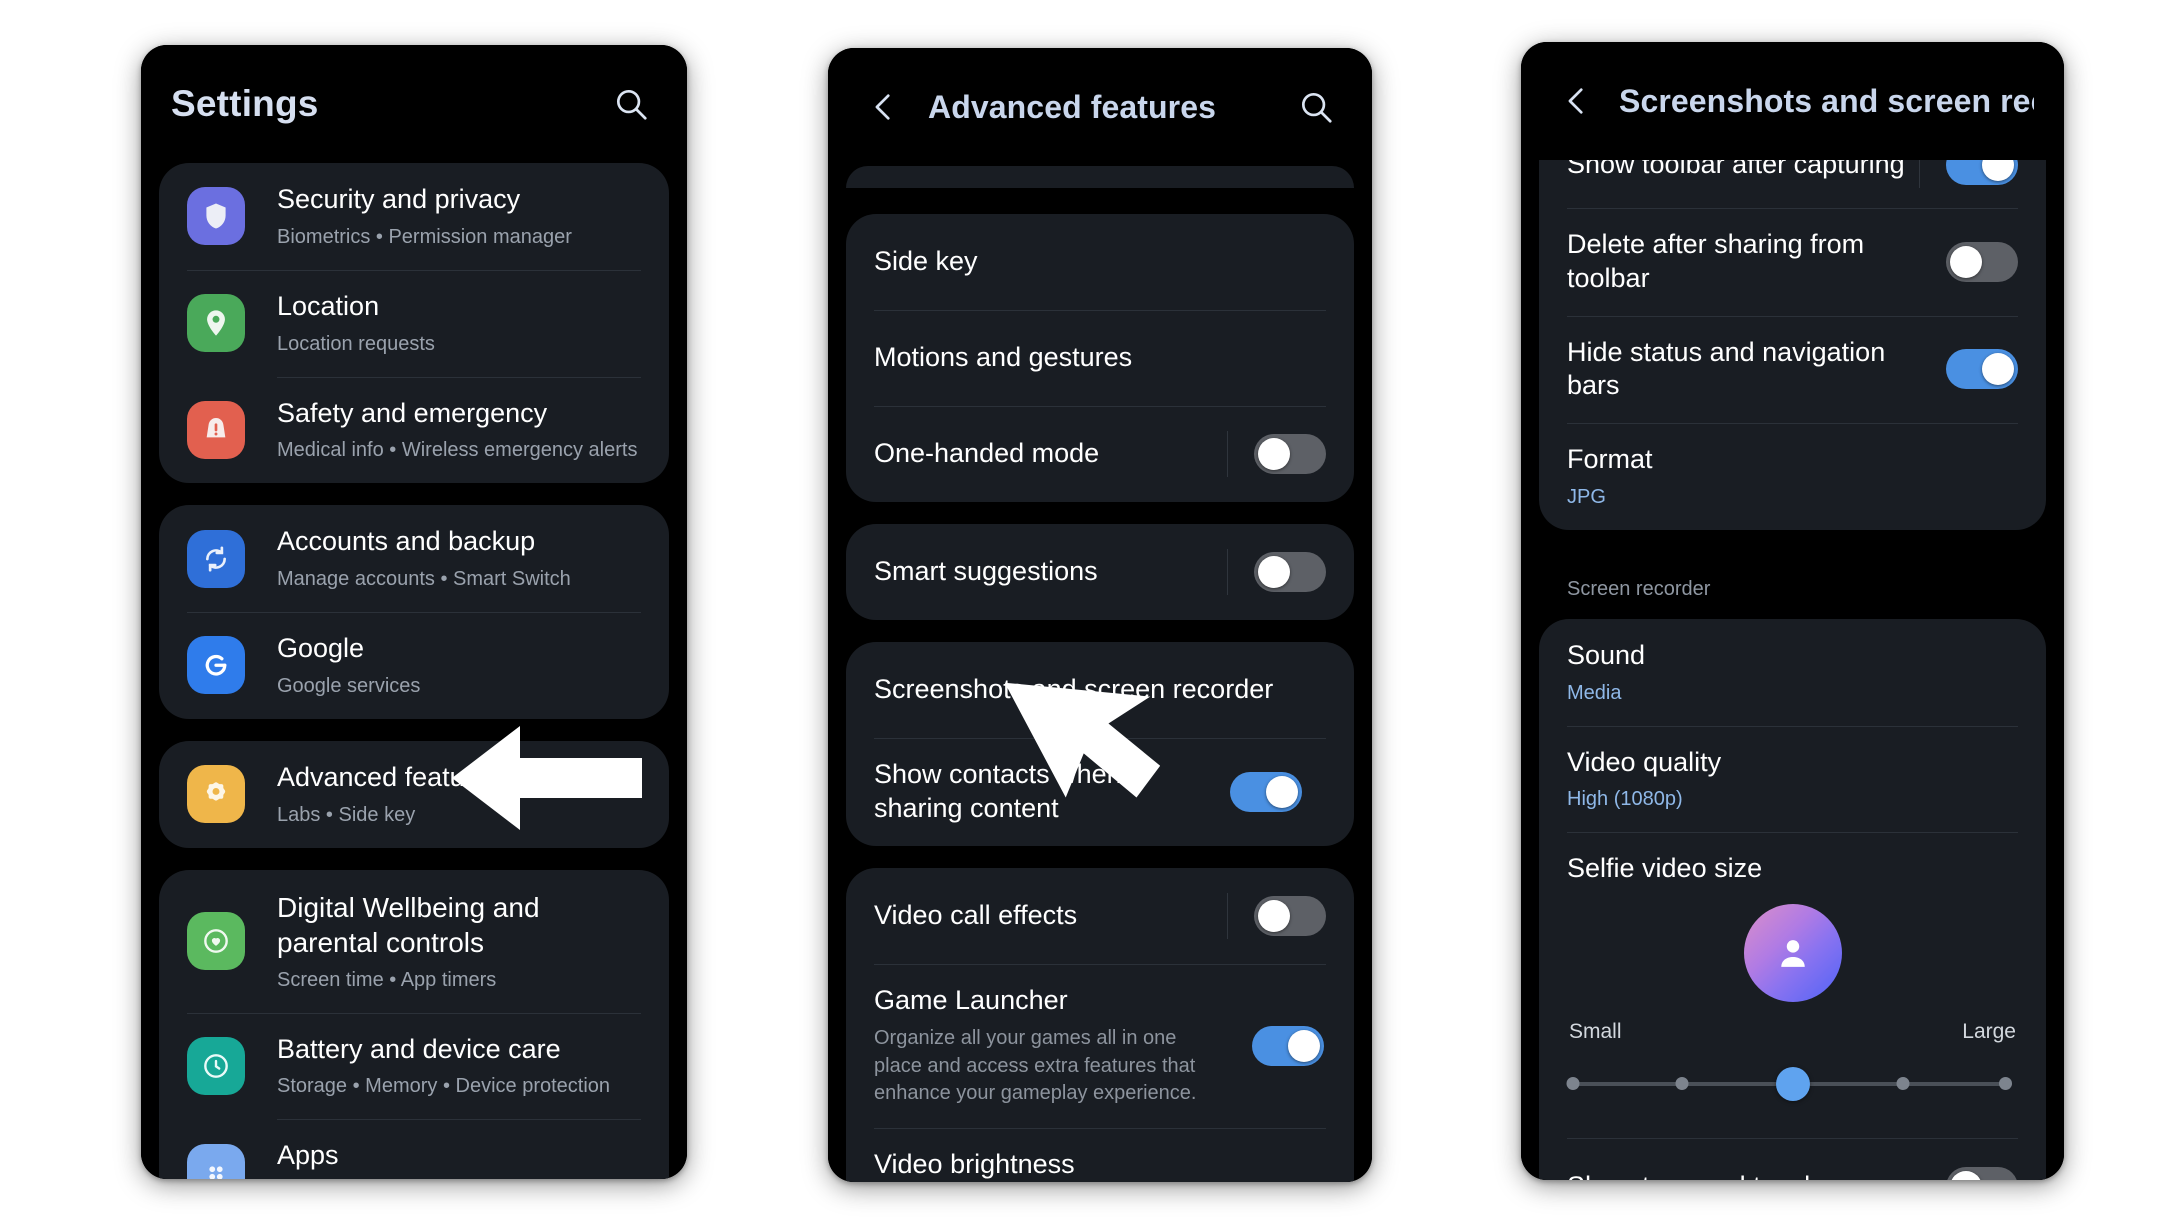  I want to click on toggle-show-toolbar-after-capturing, so click(1982, 172).